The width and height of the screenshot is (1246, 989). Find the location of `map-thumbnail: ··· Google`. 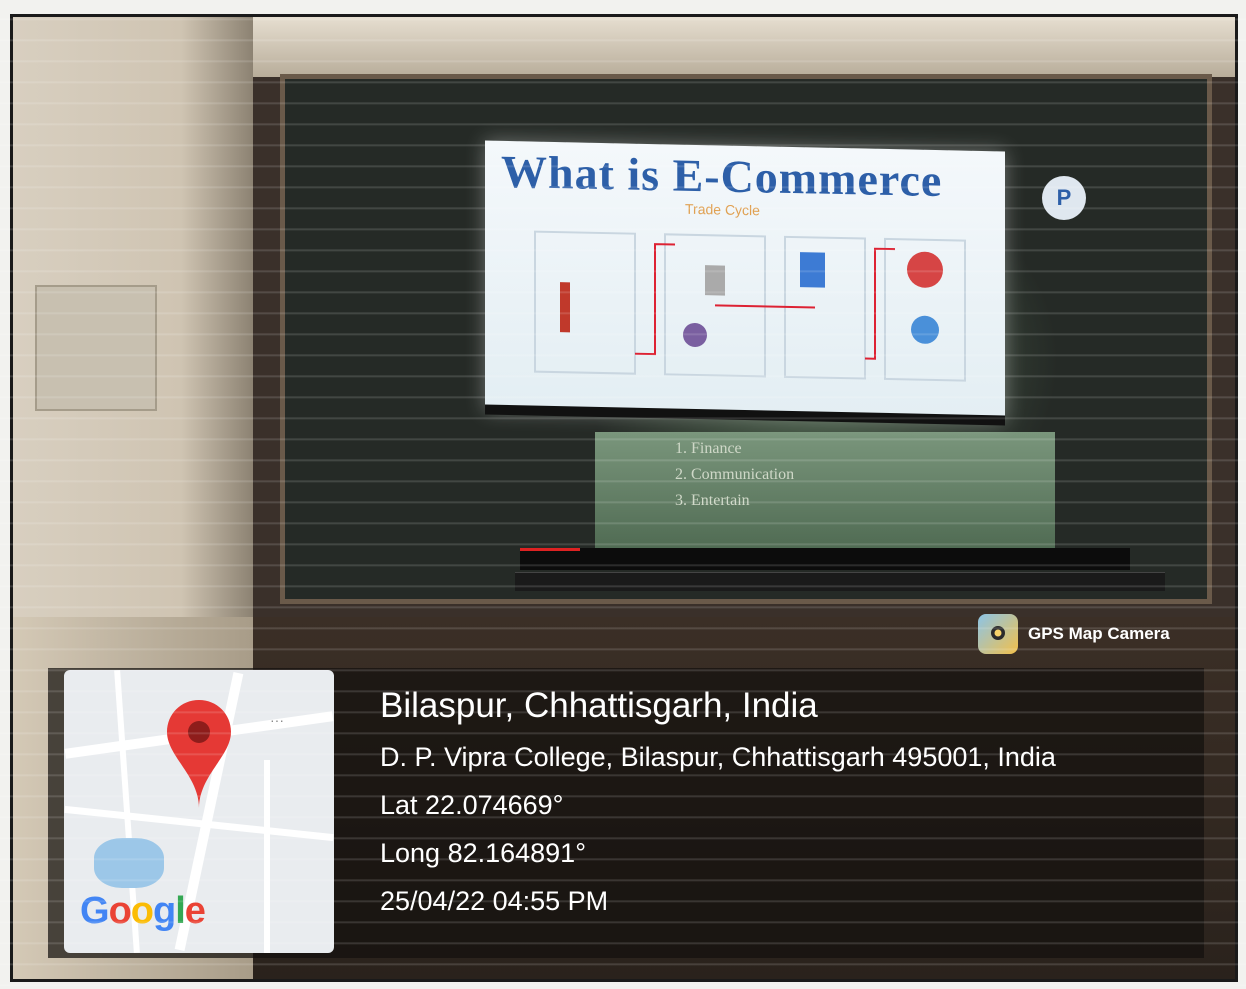

map-thumbnail: ··· Google is located at coordinates (199, 811).